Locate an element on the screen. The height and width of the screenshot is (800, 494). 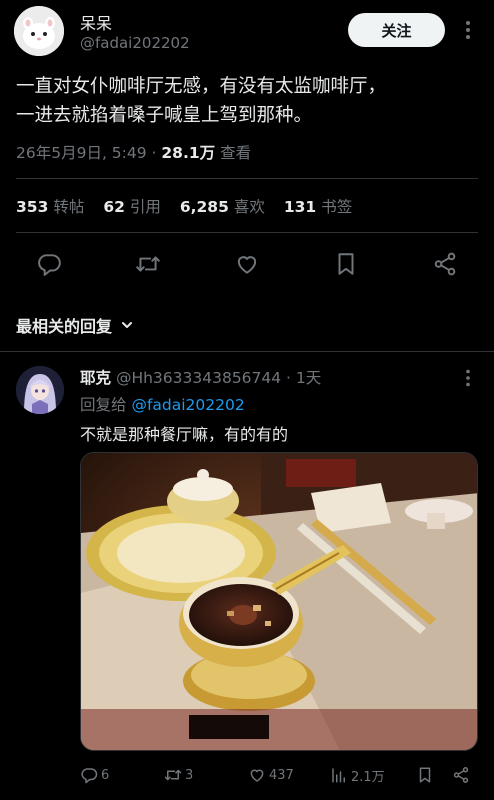
follow-button: 关注 is located at coordinates (396, 30).